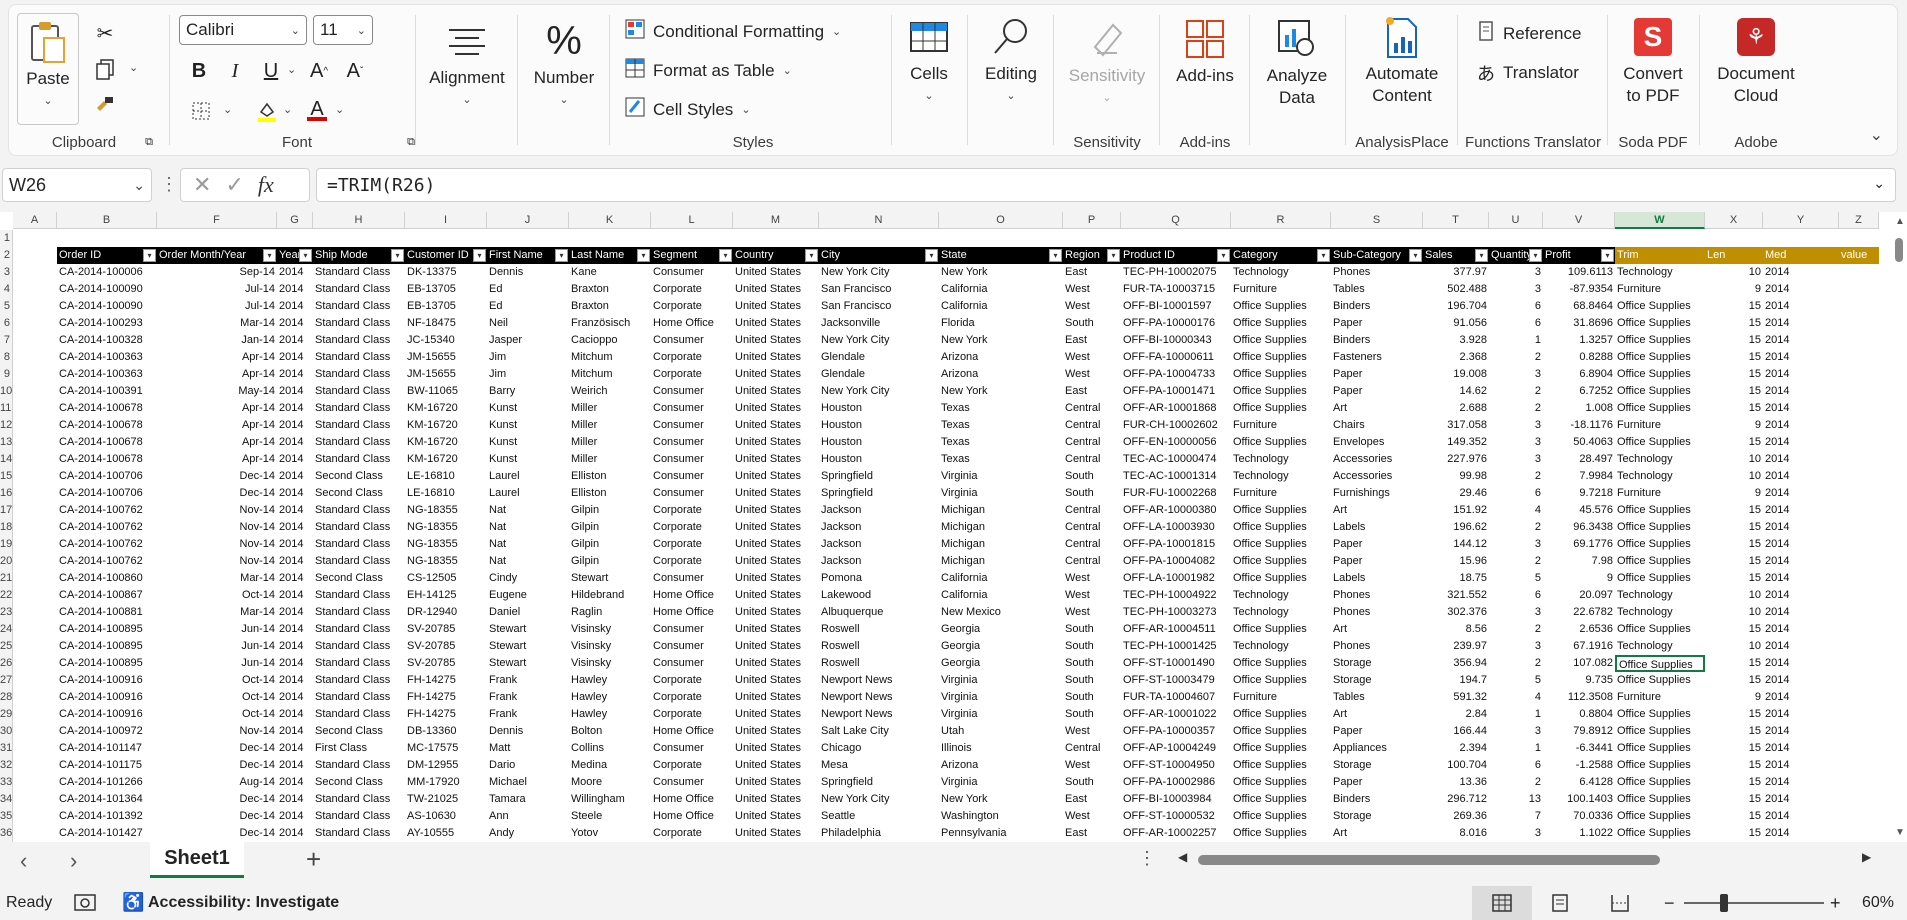 This screenshot has height=920, width=1907. Describe the element at coordinates (1281, 220) in the screenshot. I see `column-header-r: R` at that location.